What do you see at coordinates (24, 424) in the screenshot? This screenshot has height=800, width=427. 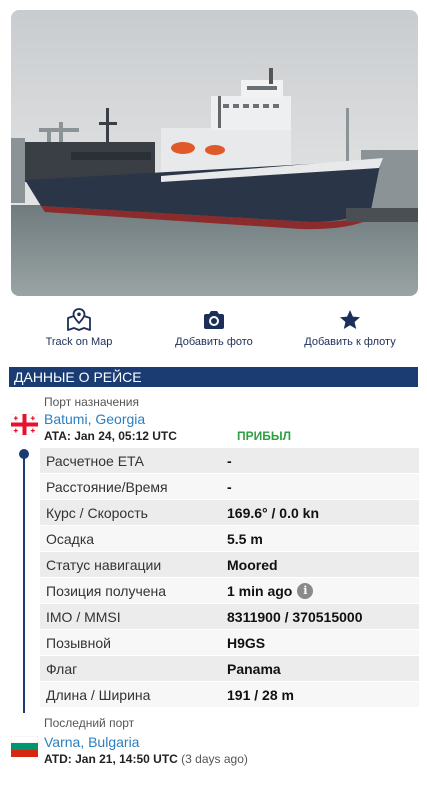 I see `georgia-flag-icon` at bounding box center [24, 424].